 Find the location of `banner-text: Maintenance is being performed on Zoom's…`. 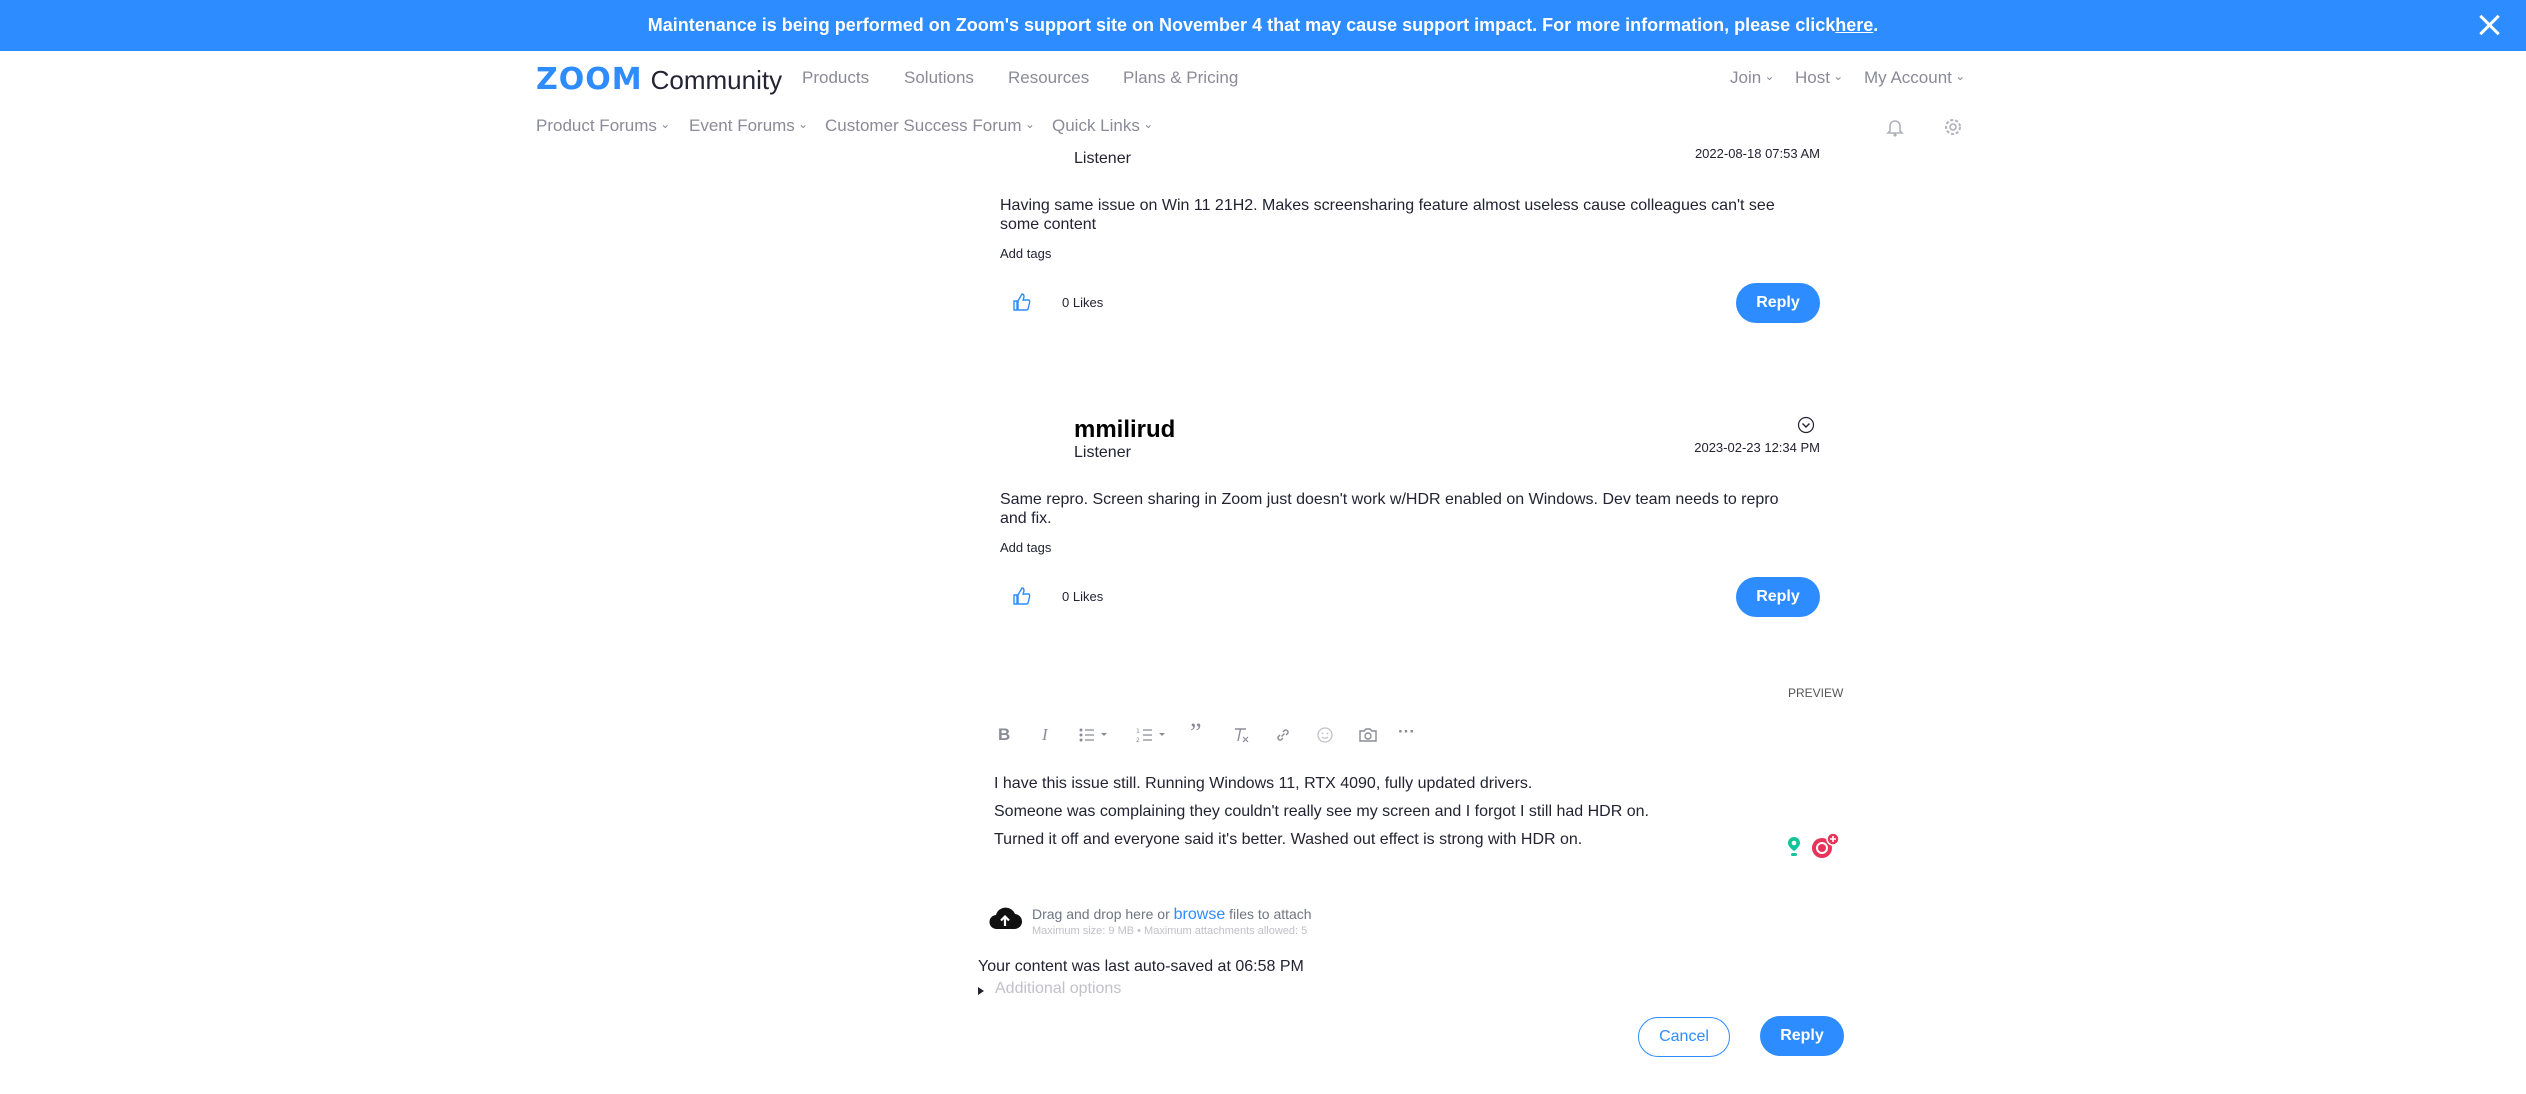

banner-text: Maintenance is being performed on Zoom's… is located at coordinates (1241, 25).